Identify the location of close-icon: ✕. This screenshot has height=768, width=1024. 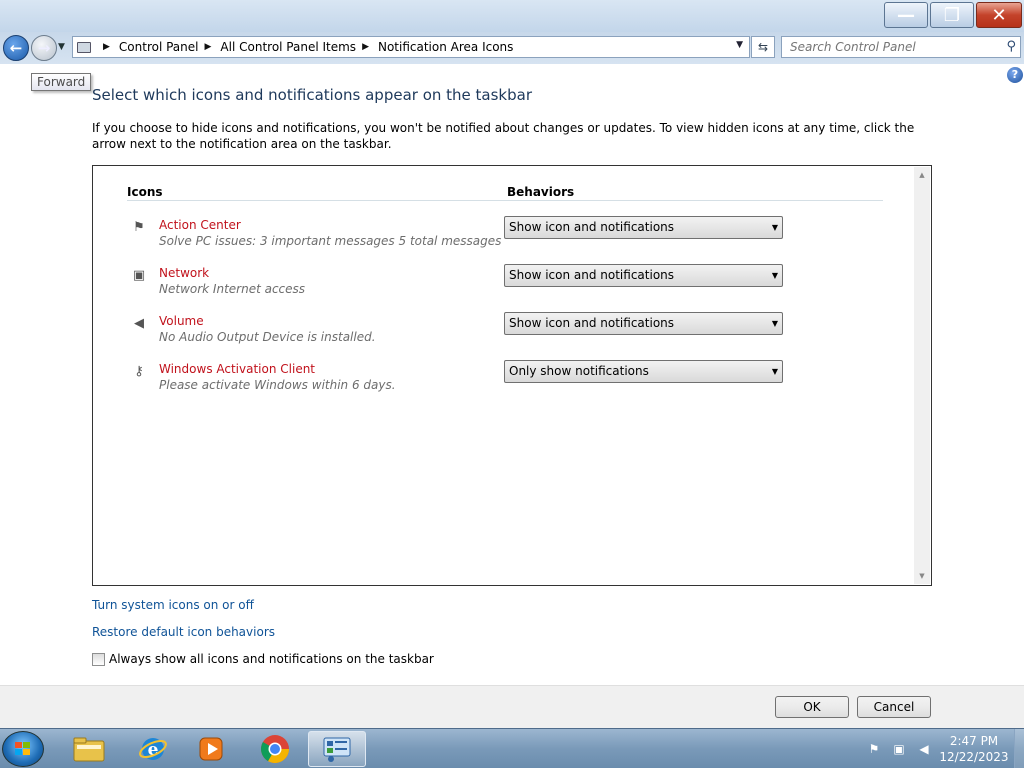
(999, 15).